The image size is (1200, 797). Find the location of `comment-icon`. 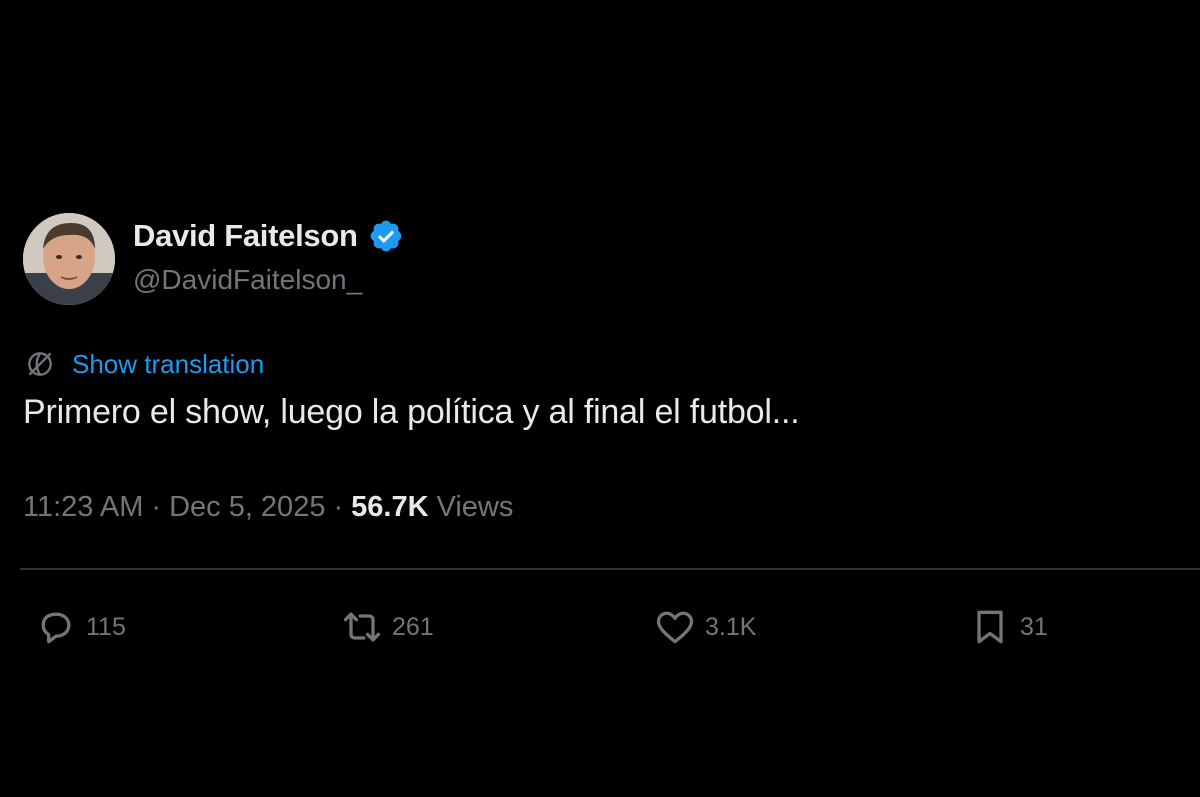

comment-icon is located at coordinates (56, 627).